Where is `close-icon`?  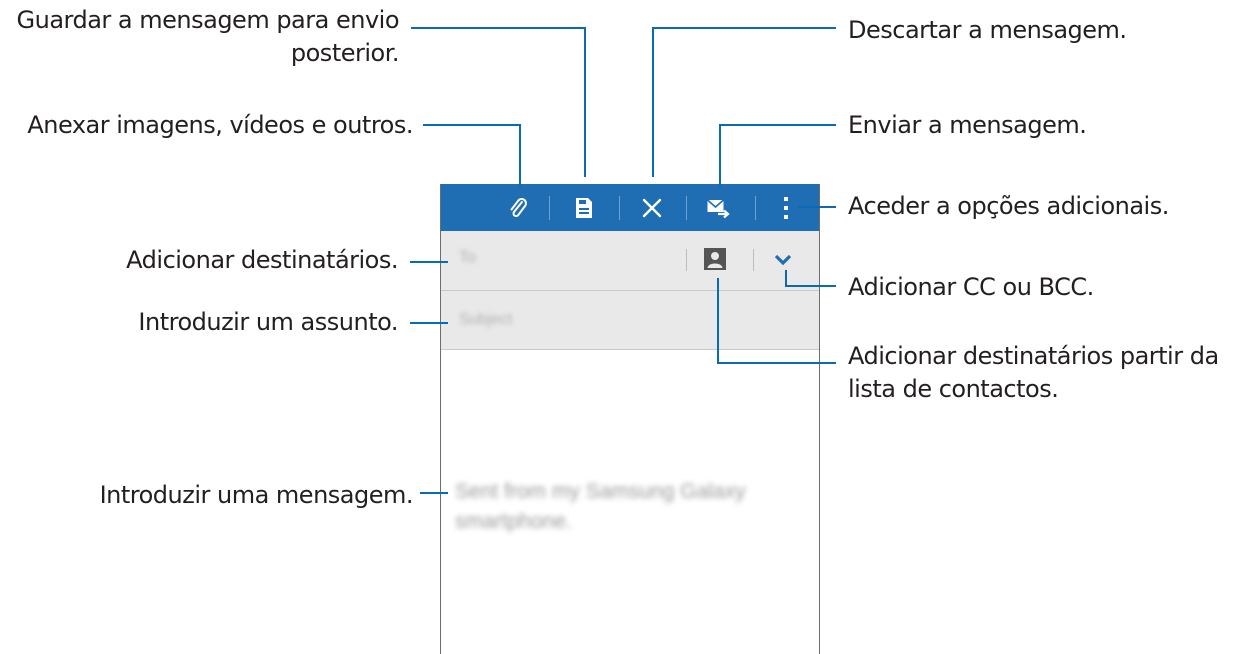
close-icon is located at coordinates (652, 207).